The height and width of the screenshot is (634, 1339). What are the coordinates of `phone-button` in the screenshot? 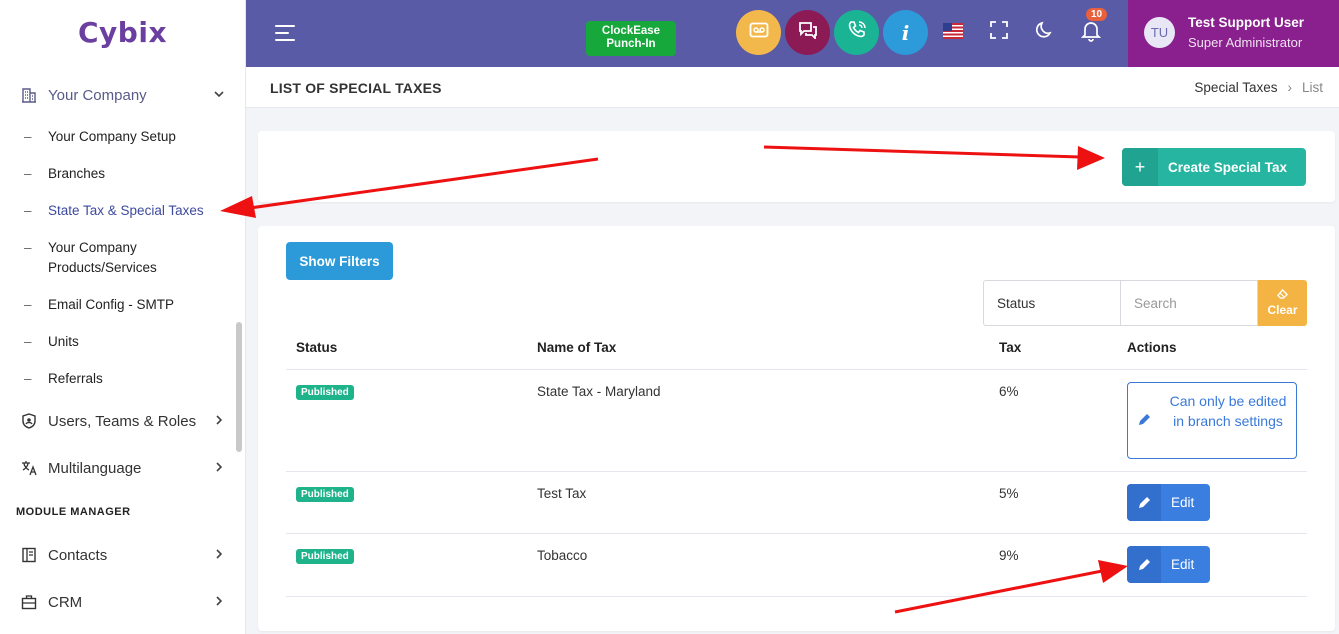 It's located at (856, 32).